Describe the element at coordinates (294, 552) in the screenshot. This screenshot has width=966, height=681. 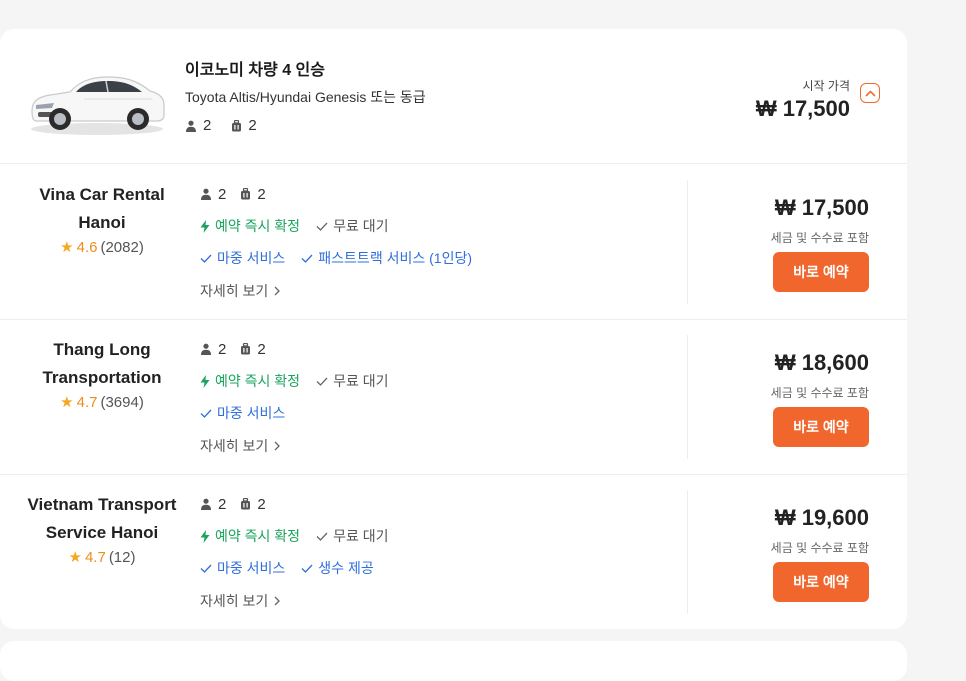
I see `offer-details: 2 2 예약 즉시 확정 무료 대기 마중 서비스 생수 제공 자세히 보기` at that location.